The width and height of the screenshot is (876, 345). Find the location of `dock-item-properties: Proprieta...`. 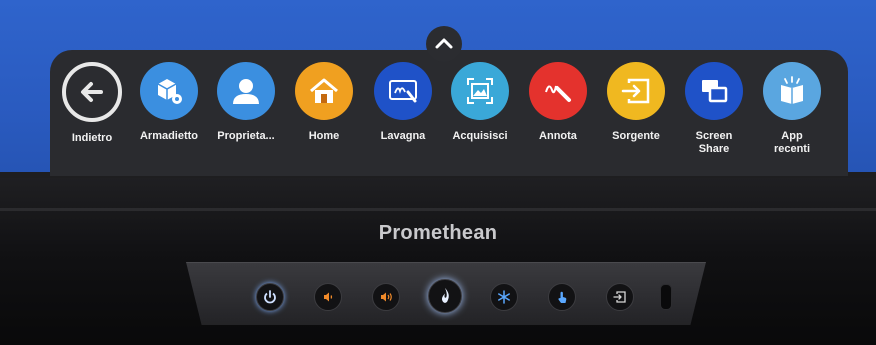

dock-item-properties: Proprieta... is located at coordinates (246, 102).